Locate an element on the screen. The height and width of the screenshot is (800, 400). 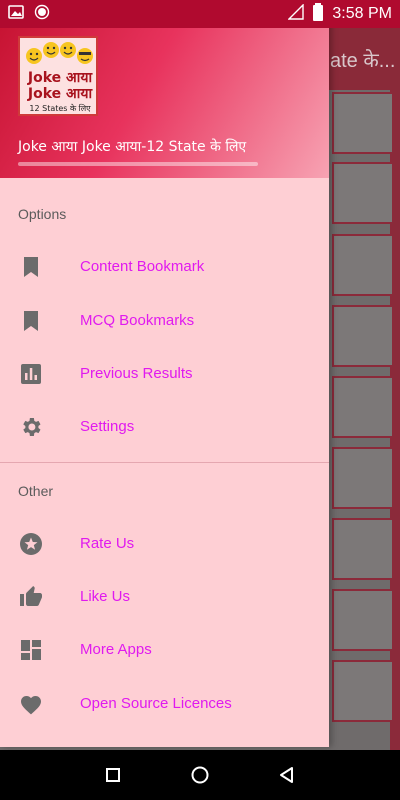
back-button is located at coordinates (287, 775).